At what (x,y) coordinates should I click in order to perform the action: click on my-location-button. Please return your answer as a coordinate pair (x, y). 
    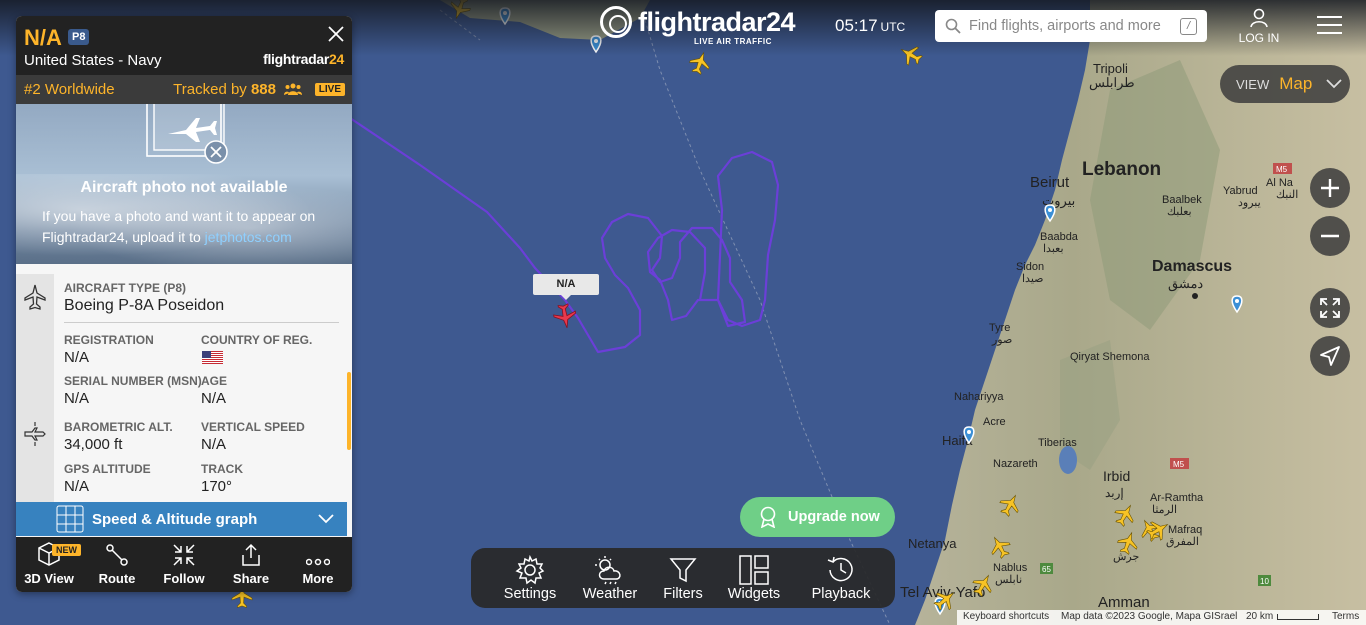
    Looking at the image, I should click on (1330, 356).